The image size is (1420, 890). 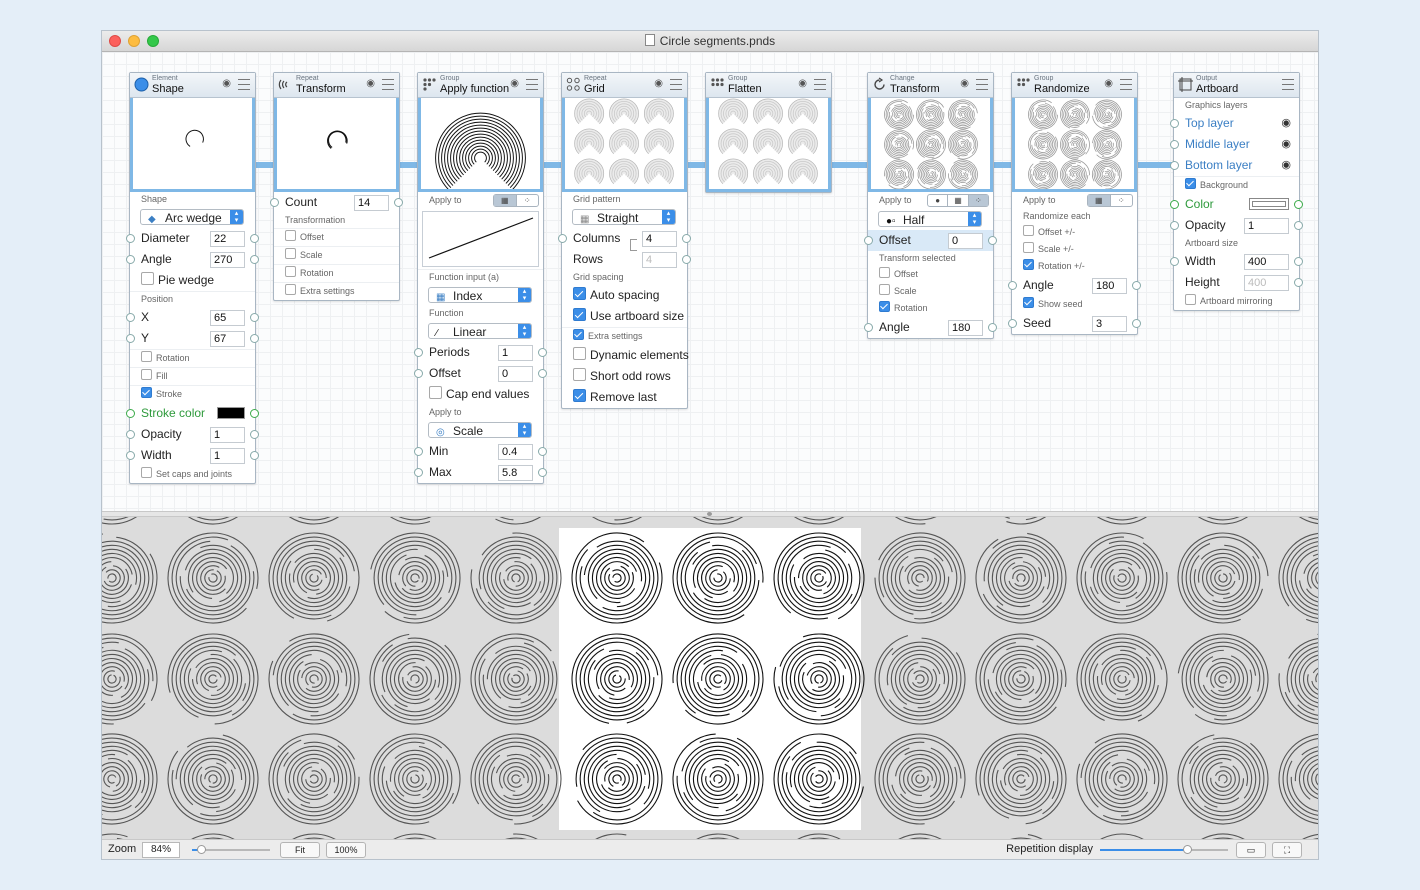 I want to click on cap-end-row: Cap end values, so click(x=480, y=394).